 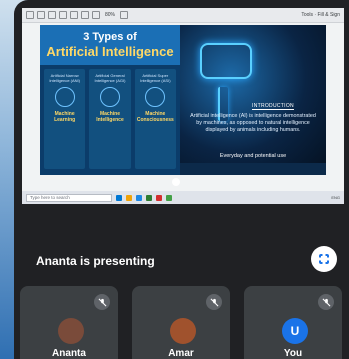 What do you see at coordinates (181, 353) in the screenshot?
I see `participant-name: Amar` at bounding box center [181, 353].